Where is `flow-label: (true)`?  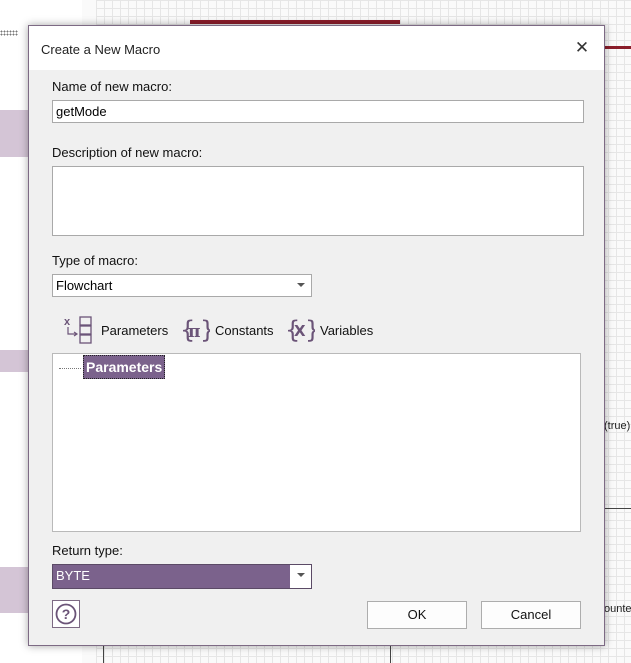 flow-label: (true) is located at coordinates (617, 426).